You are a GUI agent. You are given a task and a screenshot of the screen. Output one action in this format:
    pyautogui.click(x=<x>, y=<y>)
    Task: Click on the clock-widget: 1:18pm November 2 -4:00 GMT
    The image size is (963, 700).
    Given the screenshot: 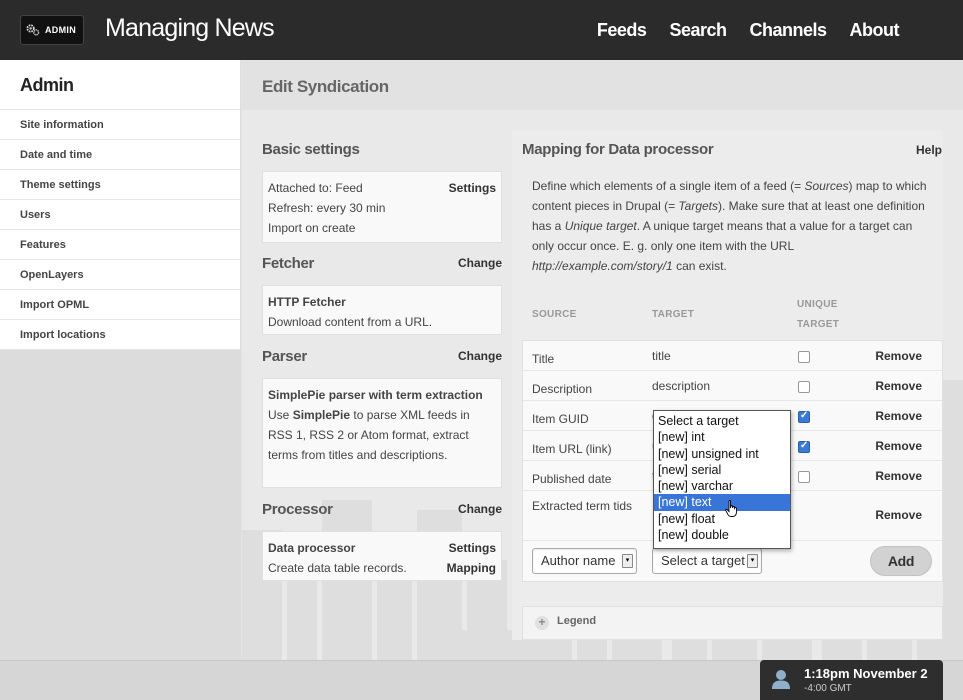 What is the action you would take?
    pyautogui.click(x=851, y=680)
    